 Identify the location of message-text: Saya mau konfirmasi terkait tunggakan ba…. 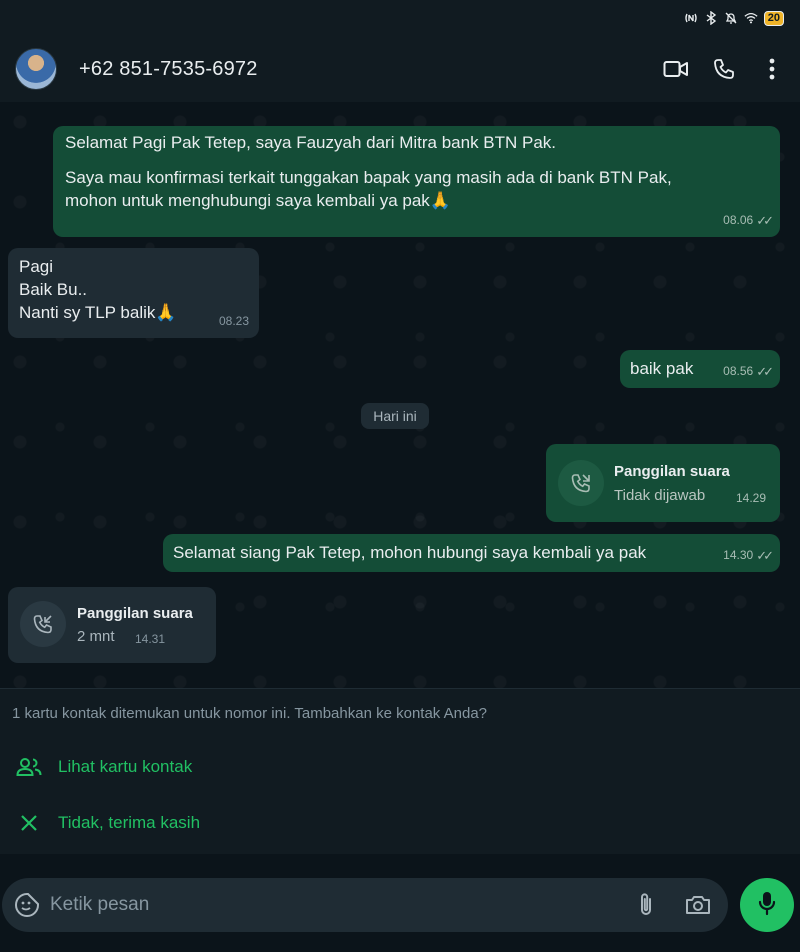
(368, 177).